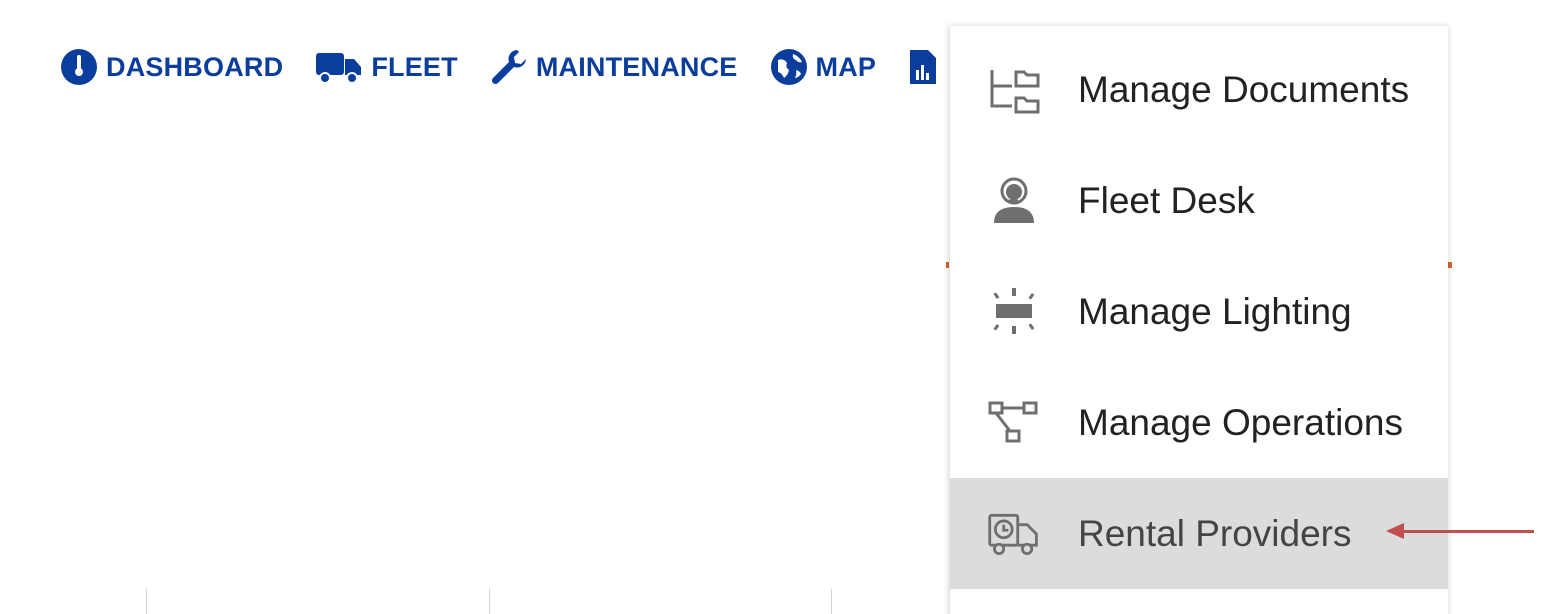 The width and height of the screenshot is (1554, 614). I want to click on folder-tree-icon, so click(1014, 90).